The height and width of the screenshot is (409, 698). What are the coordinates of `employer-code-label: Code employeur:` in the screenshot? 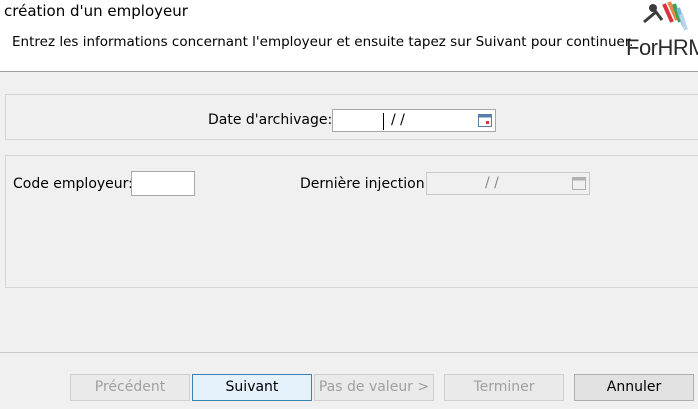 It's located at (73, 184).